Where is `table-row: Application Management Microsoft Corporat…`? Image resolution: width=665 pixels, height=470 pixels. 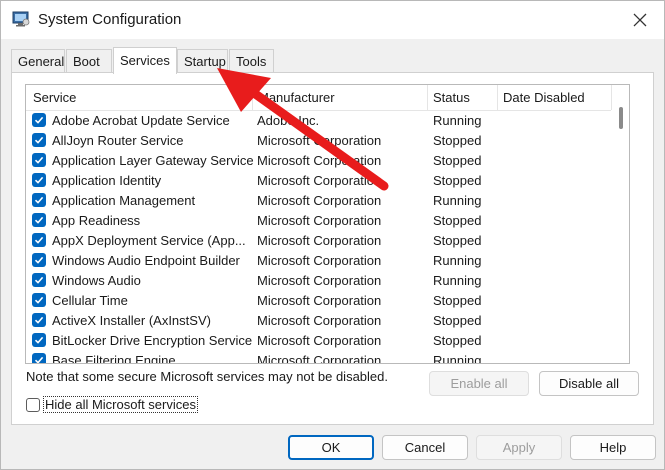
table-row: Application Management Microsoft Corporat… is located at coordinates (318, 200).